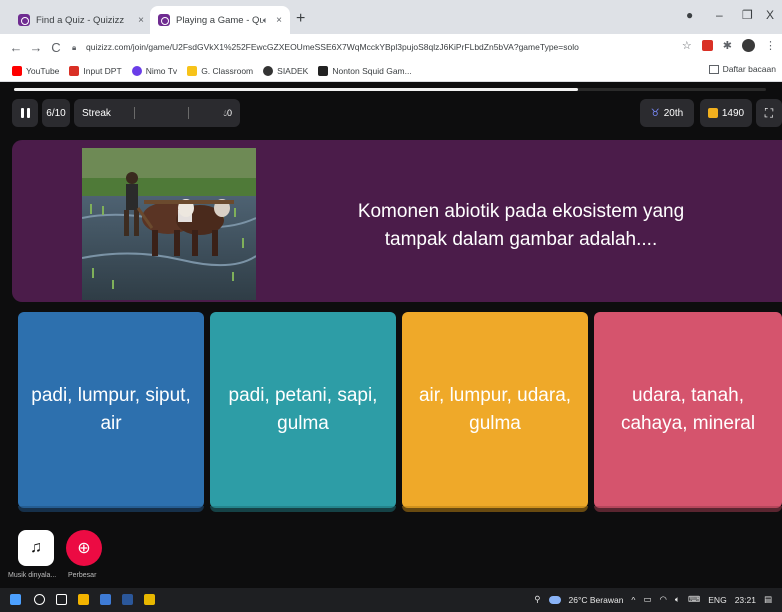 The image size is (782, 612). What do you see at coordinates (74, 47) in the screenshot?
I see `lock-icon: 🔒︎` at bounding box center [74, 47].